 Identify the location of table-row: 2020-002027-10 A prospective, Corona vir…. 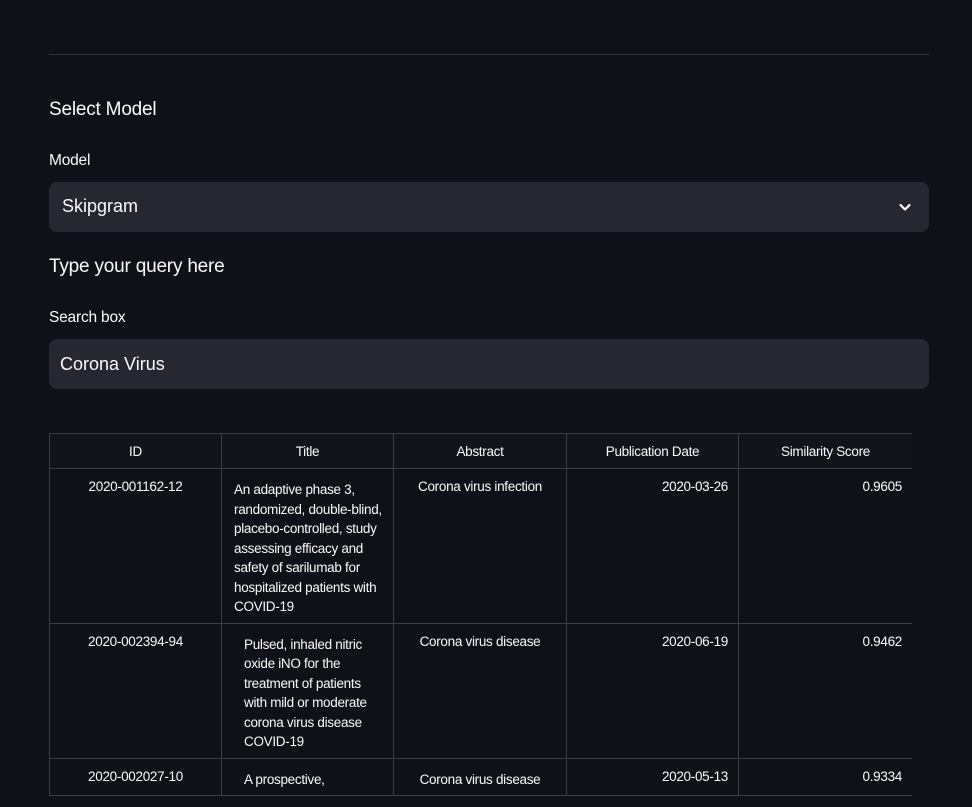
(480, 776).